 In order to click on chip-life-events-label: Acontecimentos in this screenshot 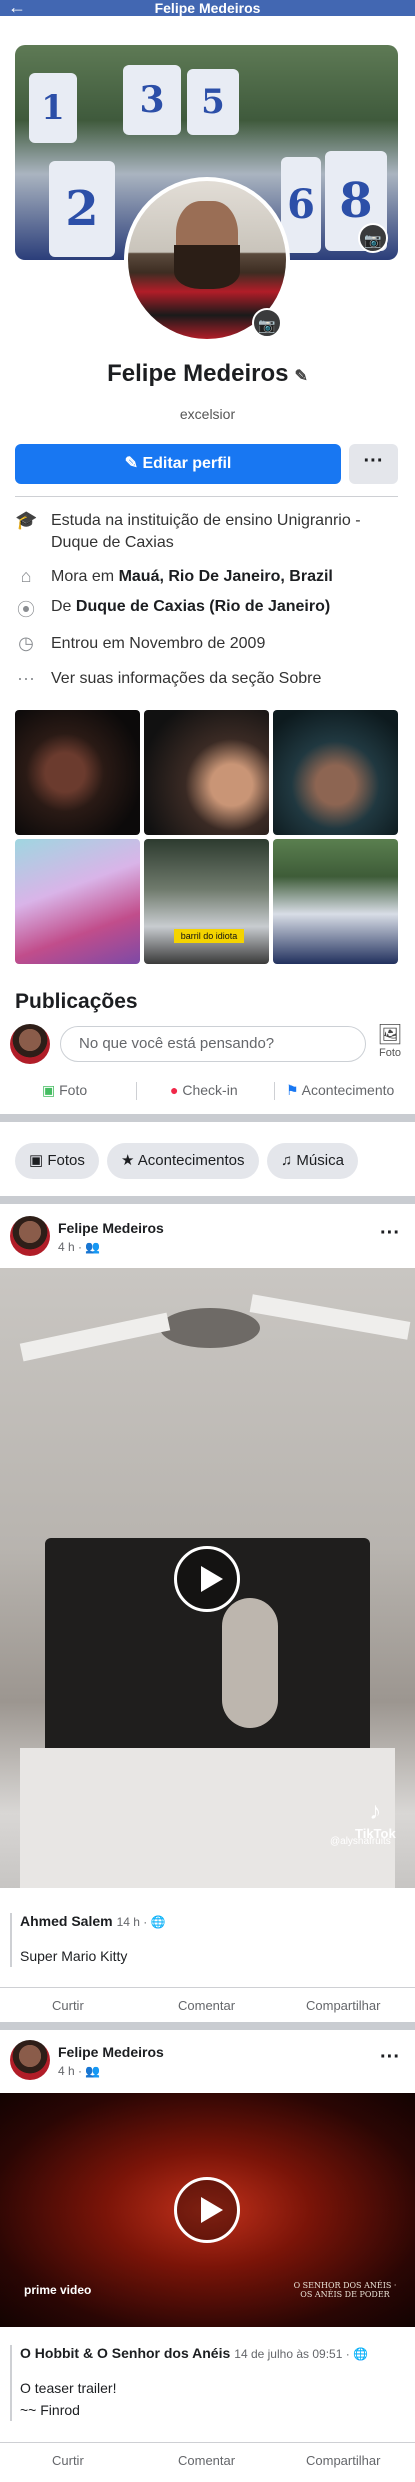, I will do `click(191, 1160)`.